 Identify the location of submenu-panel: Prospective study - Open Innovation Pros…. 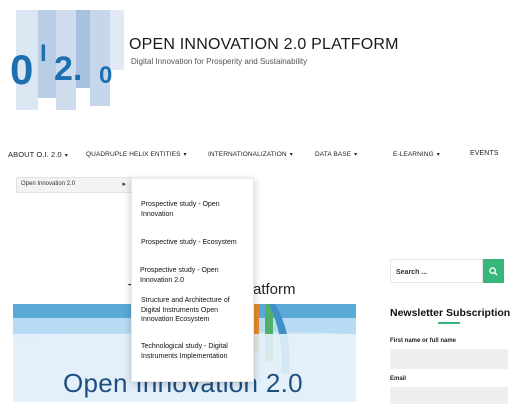
(192, 280).